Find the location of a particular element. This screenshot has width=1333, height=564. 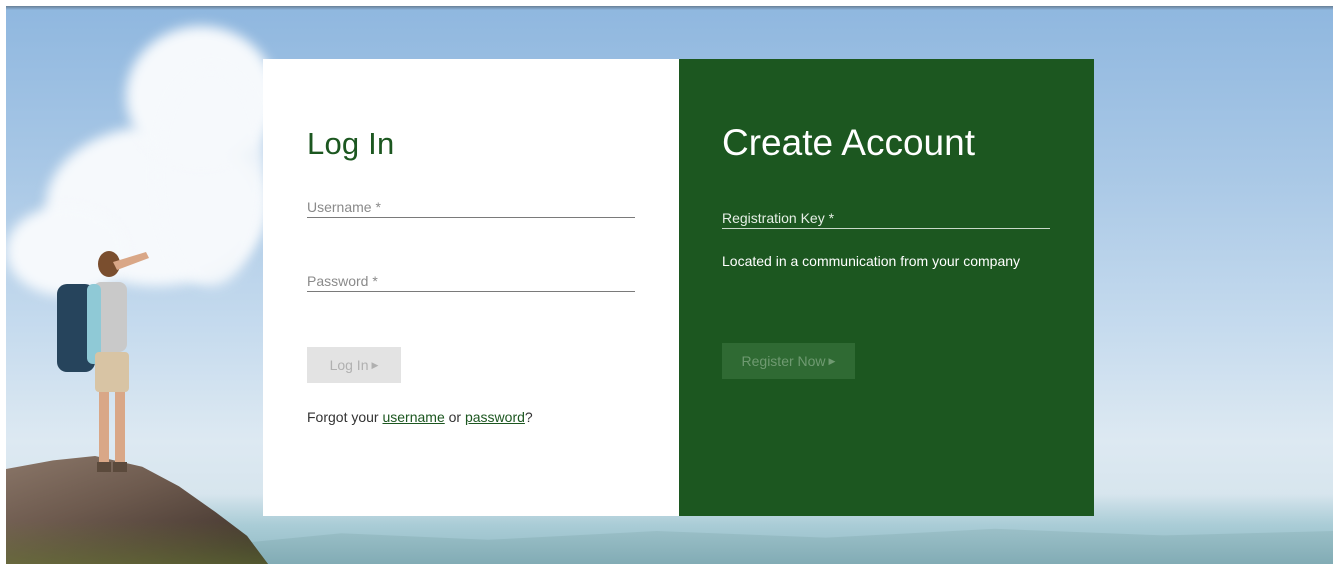

forgot-credentials-text: Forgot your username or password? is located at coordinates (420, 417).